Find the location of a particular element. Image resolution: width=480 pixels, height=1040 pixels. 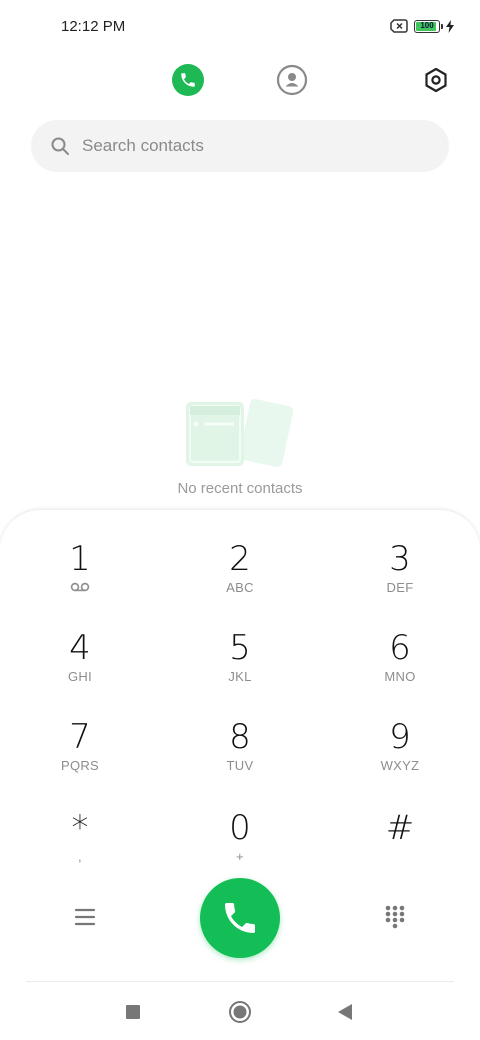

battery-icon: 100 is located at coordinates (428, 26).